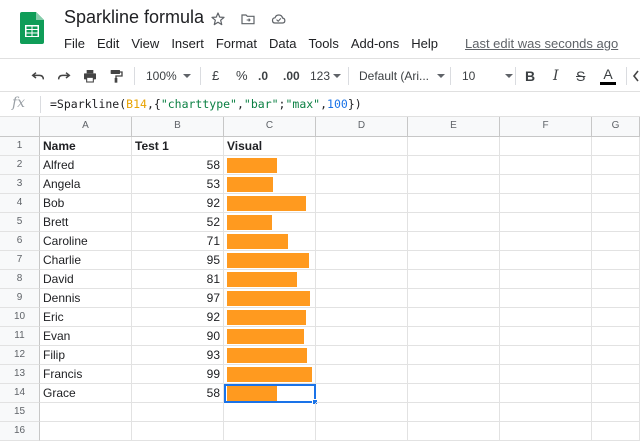  I want to click on bold-button: B, so click(530, 75).